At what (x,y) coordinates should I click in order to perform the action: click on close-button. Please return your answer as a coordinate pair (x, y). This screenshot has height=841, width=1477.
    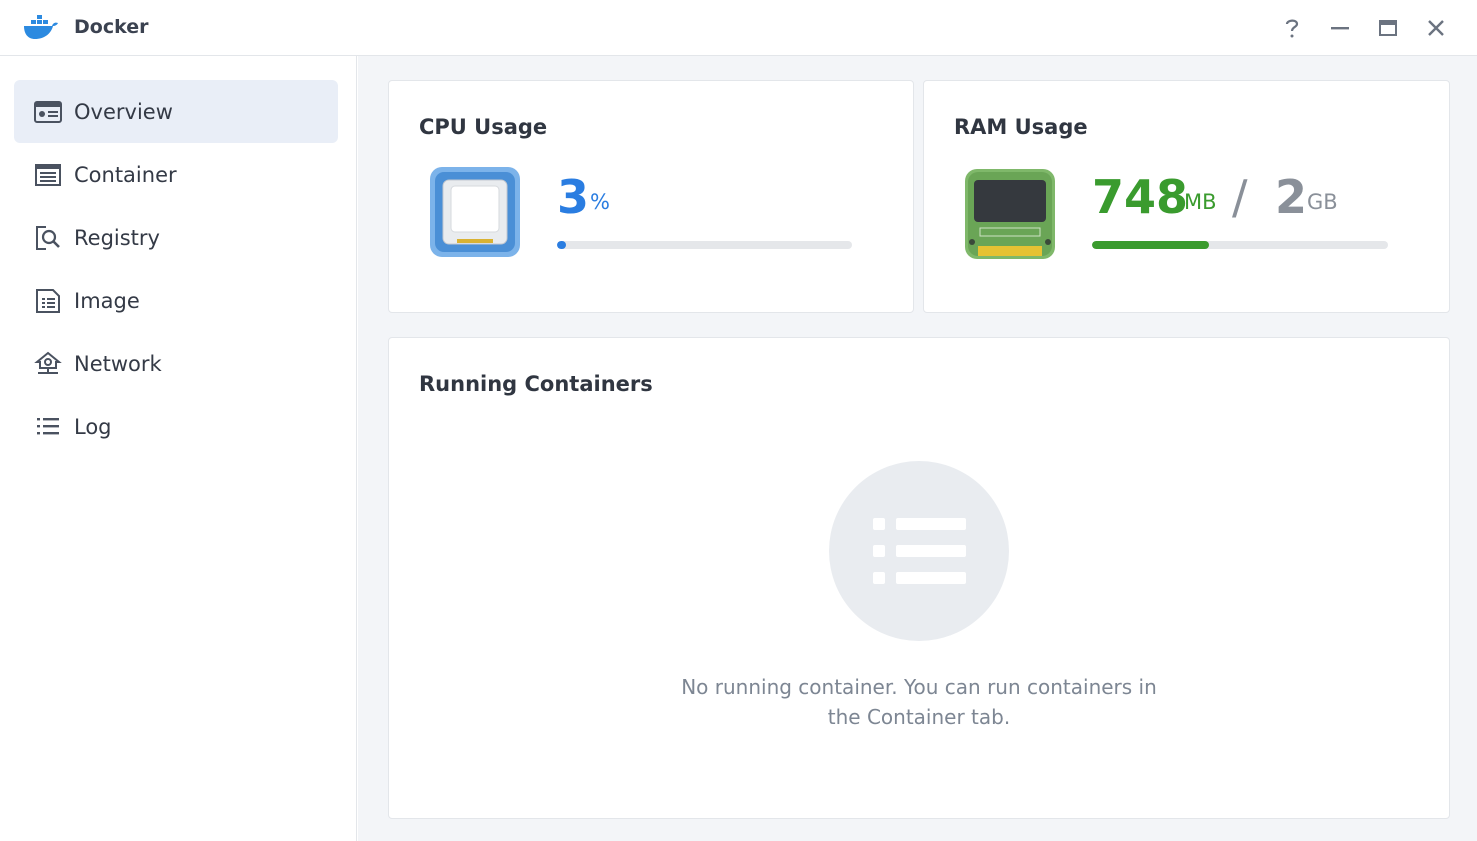
    Looking at the image, I should click on (1436, 28).